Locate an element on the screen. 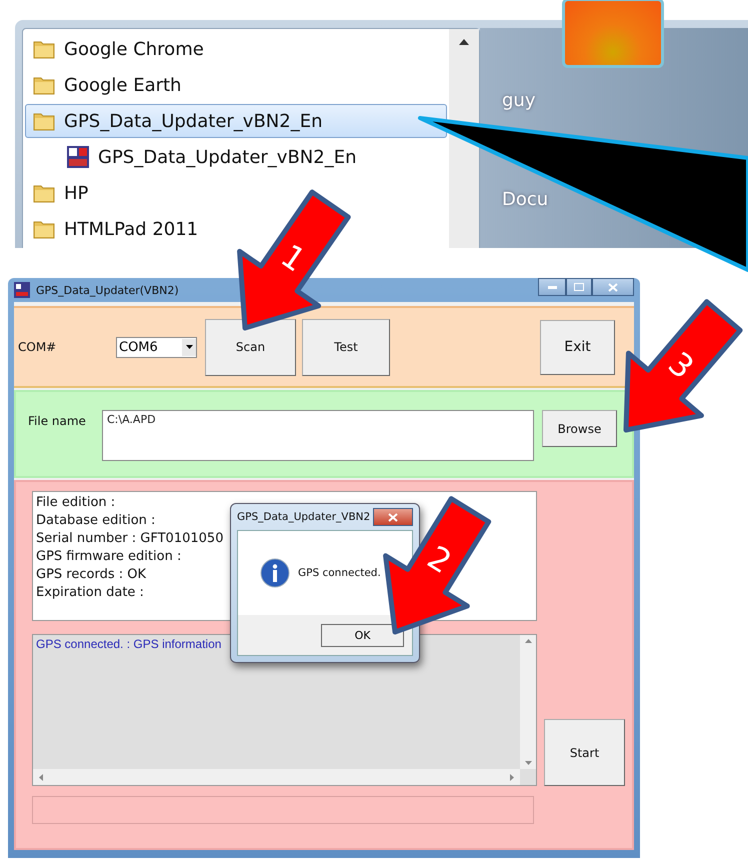 Image resolution: width=748 pixels, height=860 pixels. horizontal-scrollbar is located at coordinates (276, 777).